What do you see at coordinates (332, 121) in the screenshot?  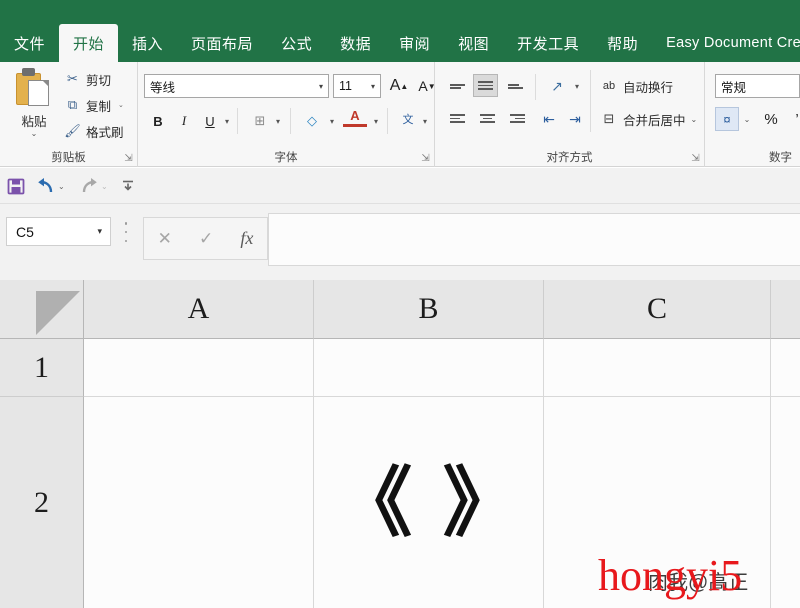 I see `fill-color-caret-icon: ▾` at bounding box center [332, 121].